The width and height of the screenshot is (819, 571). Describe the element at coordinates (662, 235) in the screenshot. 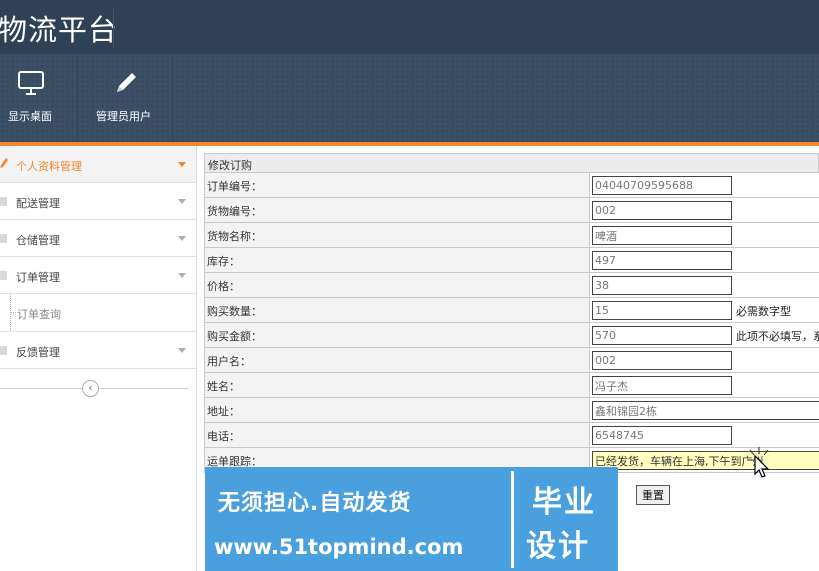

I see `goods-name-field` at that location.